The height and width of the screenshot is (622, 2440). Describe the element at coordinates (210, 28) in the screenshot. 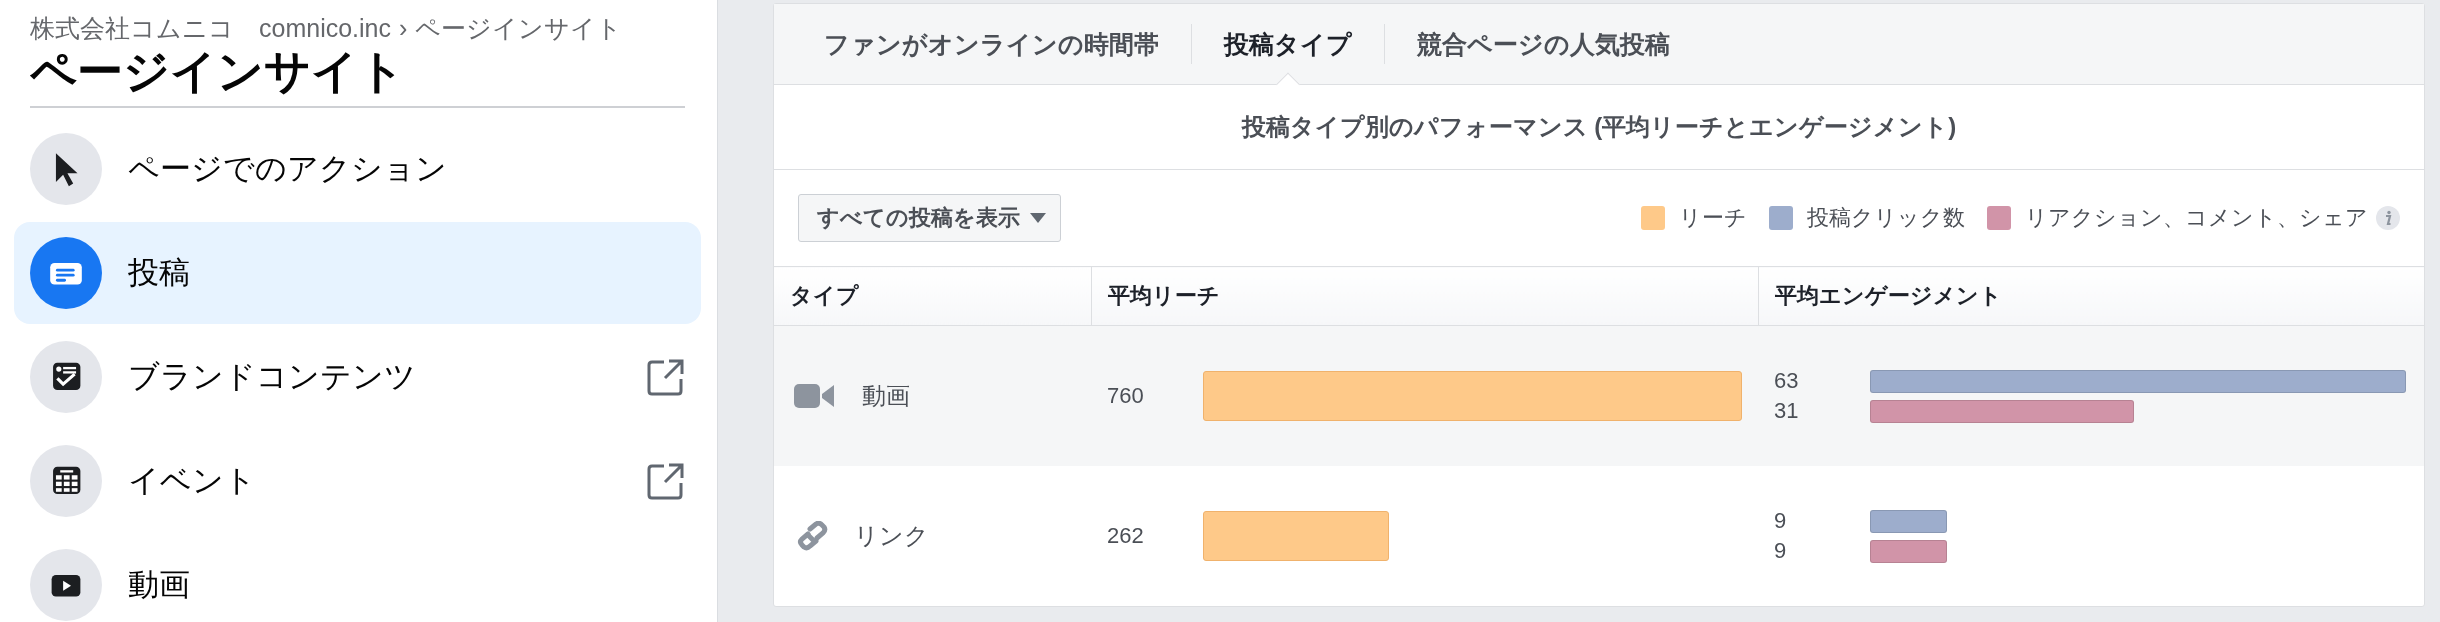

I see `page-name: 株式会社コムニコ comnico.inc` at that location.